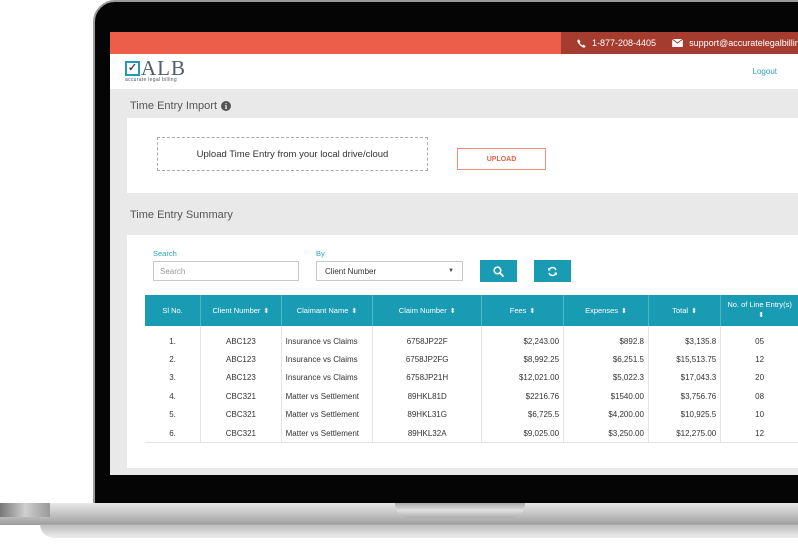  What do you see at coordinates (685, 378) in the screenshot?
I see `cell-total: $17,043.3` at bounding box center [685, 378].